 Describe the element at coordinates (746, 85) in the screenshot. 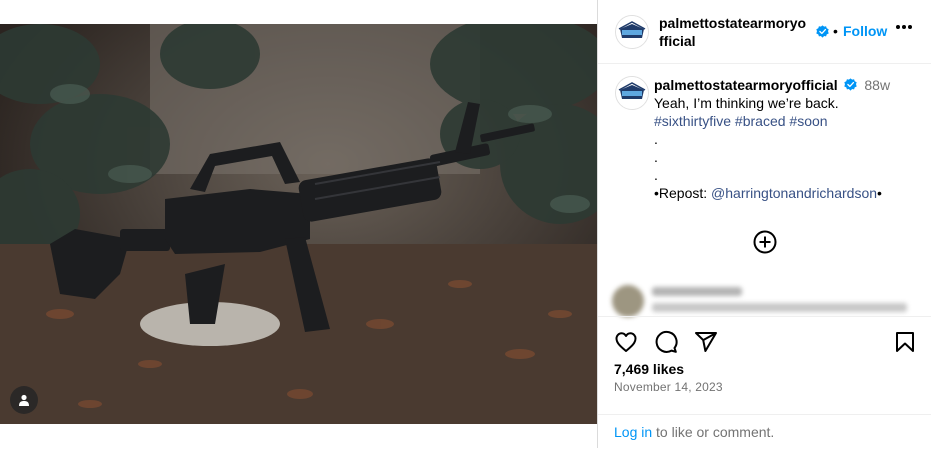

I see `caption-username: palmettostatearmoryofficial` at that location.